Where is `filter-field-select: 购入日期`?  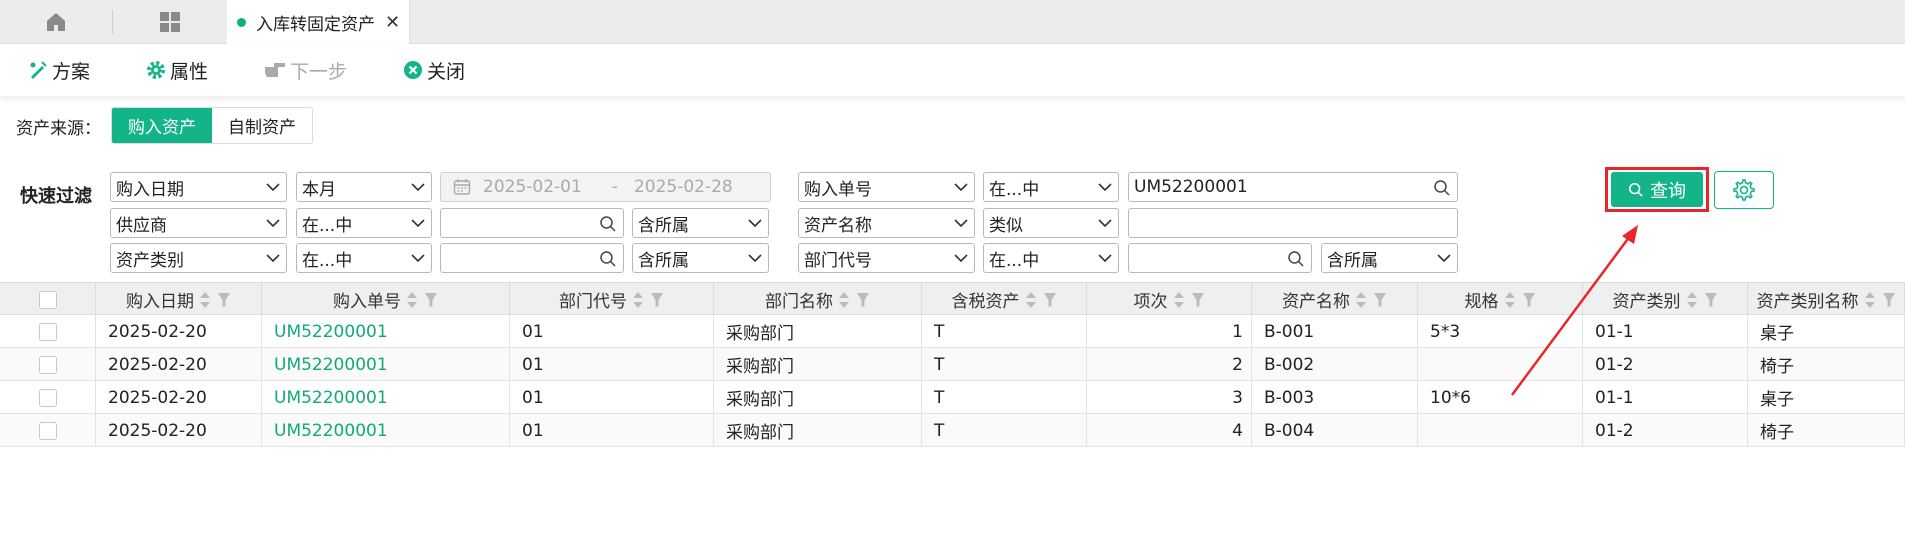 filter-field-select: 购入日期 is located at coordinates (198, 187).